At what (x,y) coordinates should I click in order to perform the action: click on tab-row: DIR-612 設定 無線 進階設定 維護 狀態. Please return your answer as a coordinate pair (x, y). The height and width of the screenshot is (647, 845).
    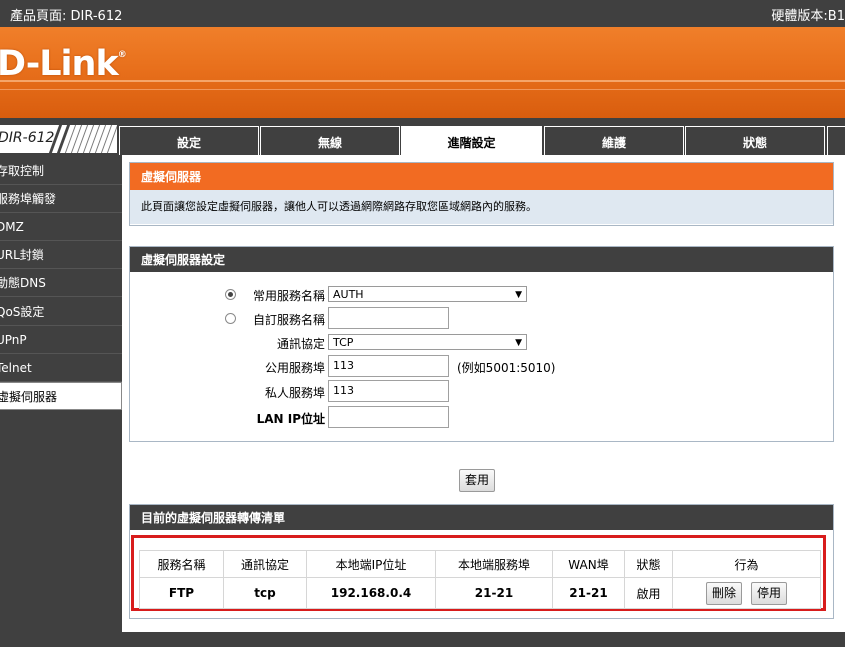
    Looking at the image, I should click on (422, 137).